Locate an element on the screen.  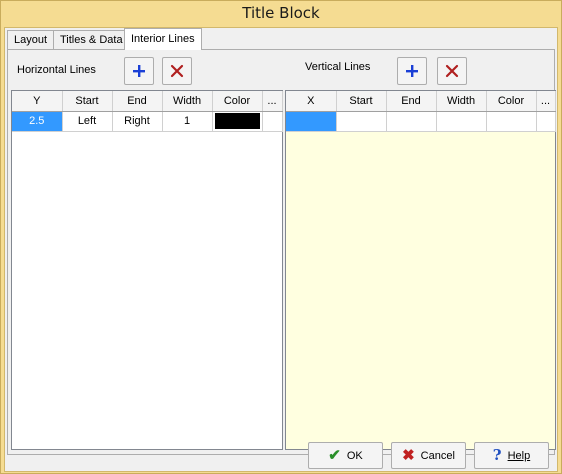
cell-end: Right is located at coordinates (137, 121).